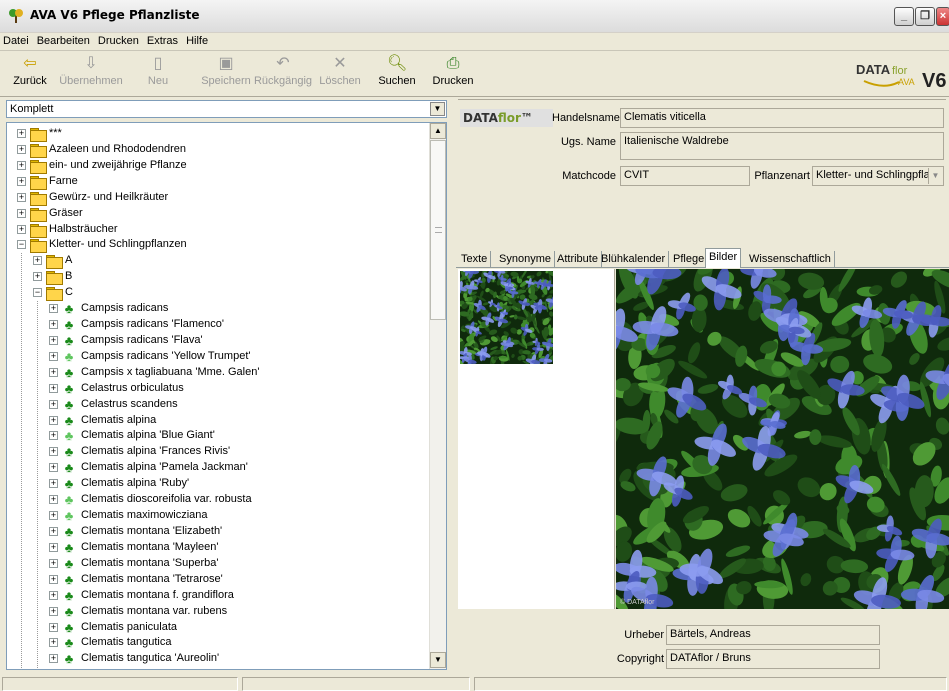  Describe the element at coordinates (925, 16) in the screenshot. I see `restore-icon: ❐` at that location.